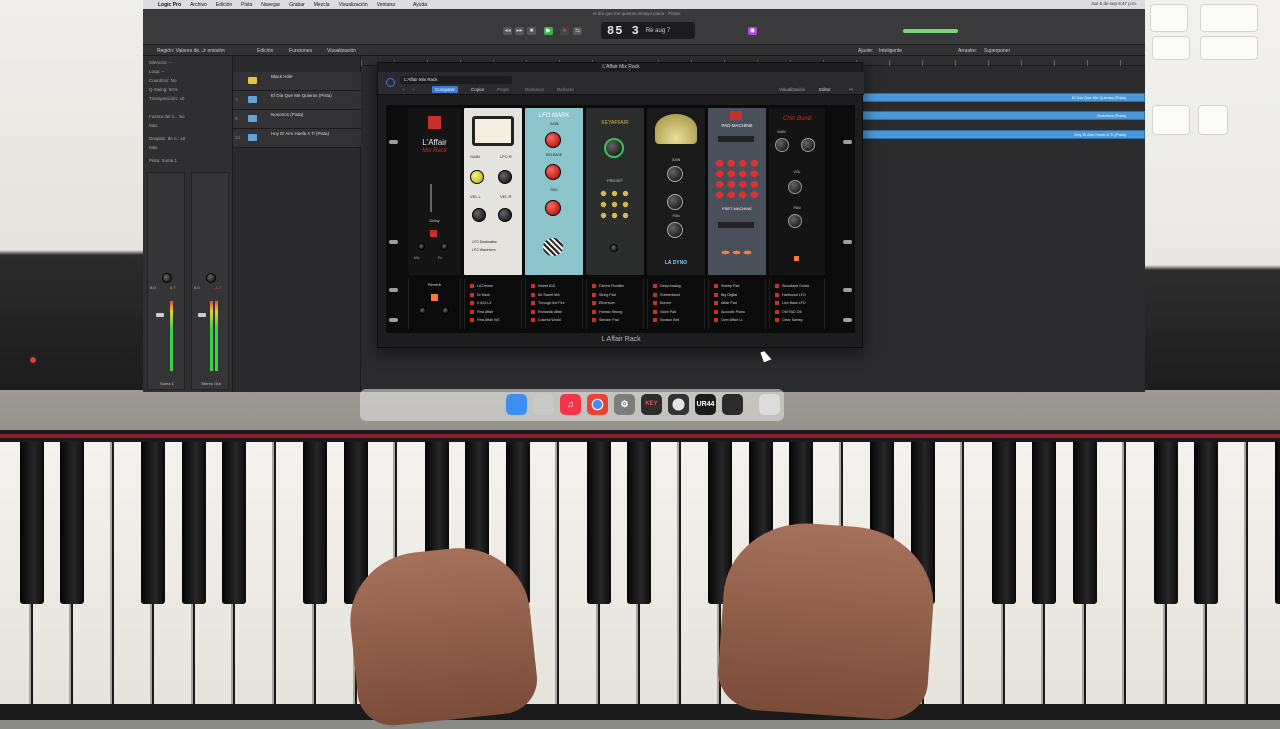  What do you see at coordinates (624, 404) in the screenshot?
I see `settings-icon: ⚙` at bounding box center [624, 404].